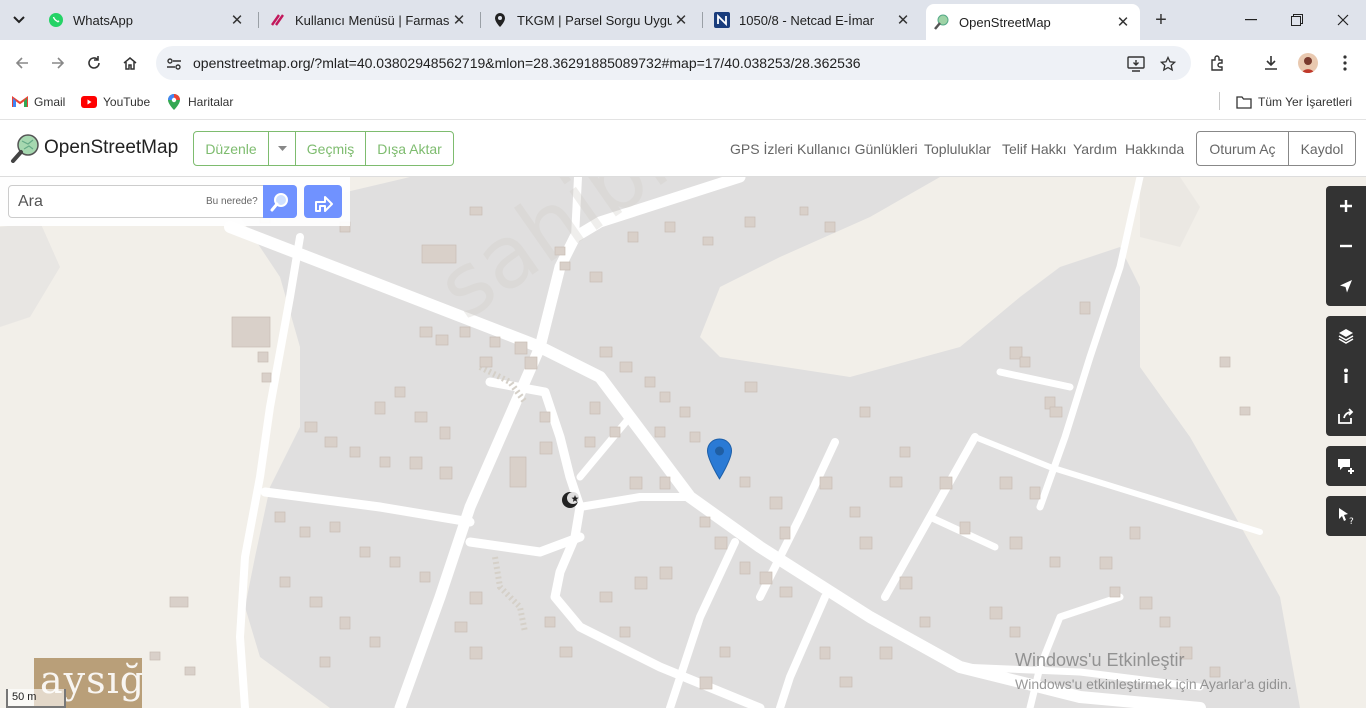  What do you see at coordinates (174, 102) in the screenshot?
I see `maps-icon` at bounding box center [174, 102].